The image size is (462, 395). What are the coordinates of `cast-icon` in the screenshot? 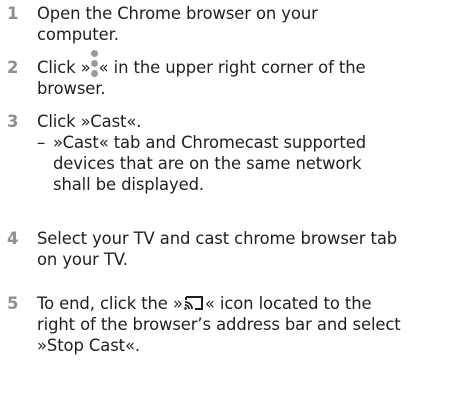 It's located at (193, 303).